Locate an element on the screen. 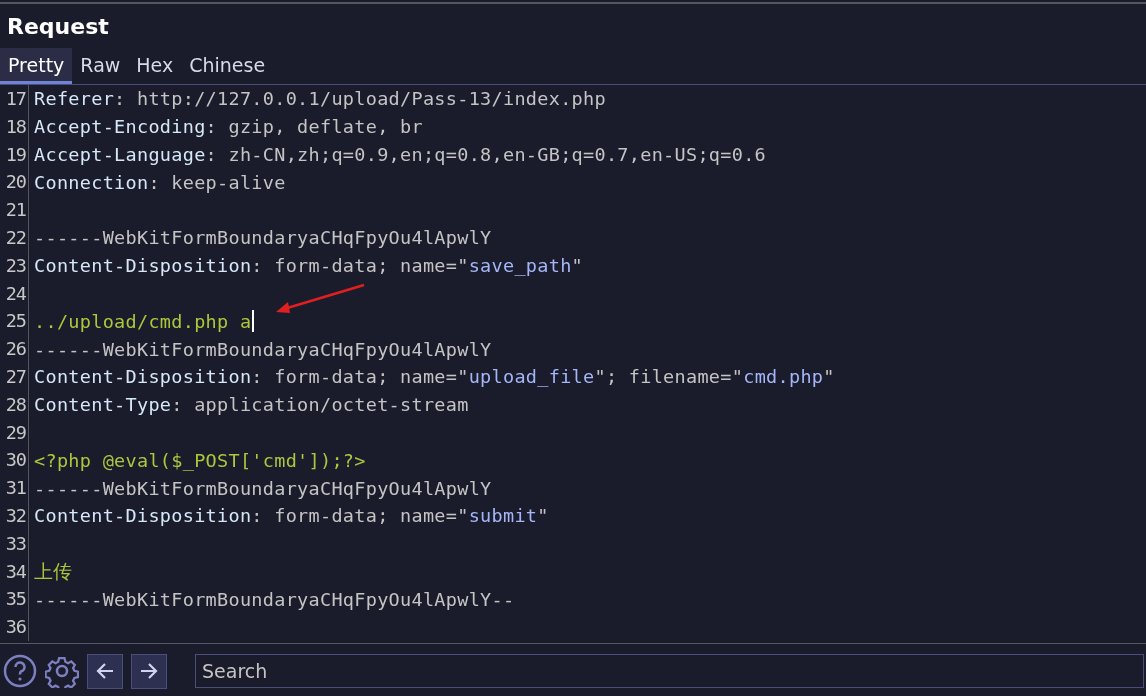 This screenshot has height=696, width=1146. line-number: 29 is located at coordinates (14, 432).